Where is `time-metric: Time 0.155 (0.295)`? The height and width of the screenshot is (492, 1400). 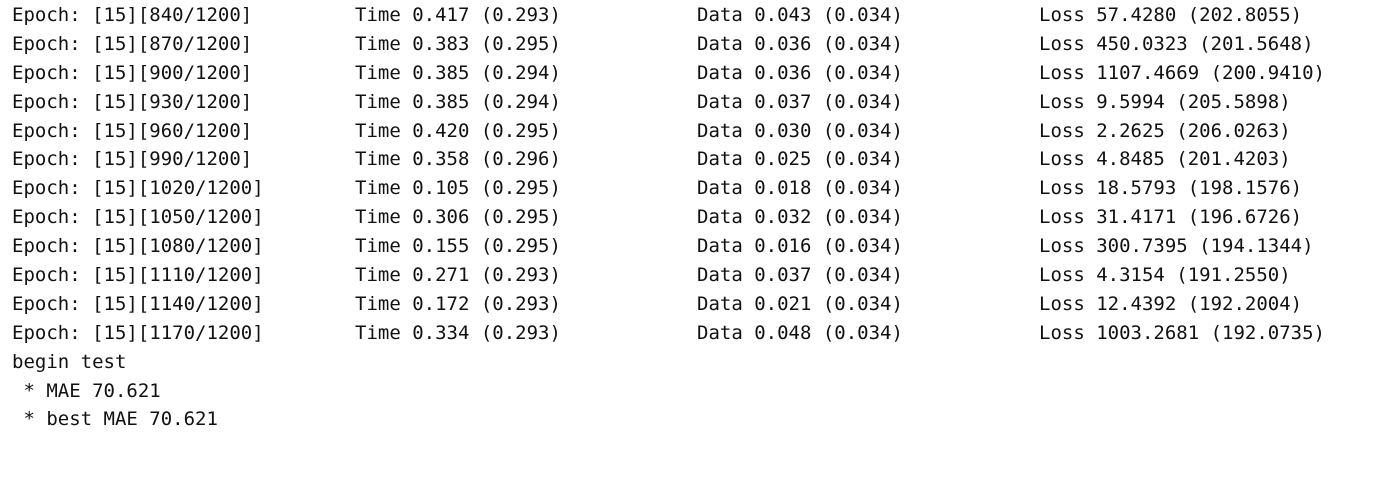 time-metric: Time 0.155 (0.295) is located at coordinates (458, 246).